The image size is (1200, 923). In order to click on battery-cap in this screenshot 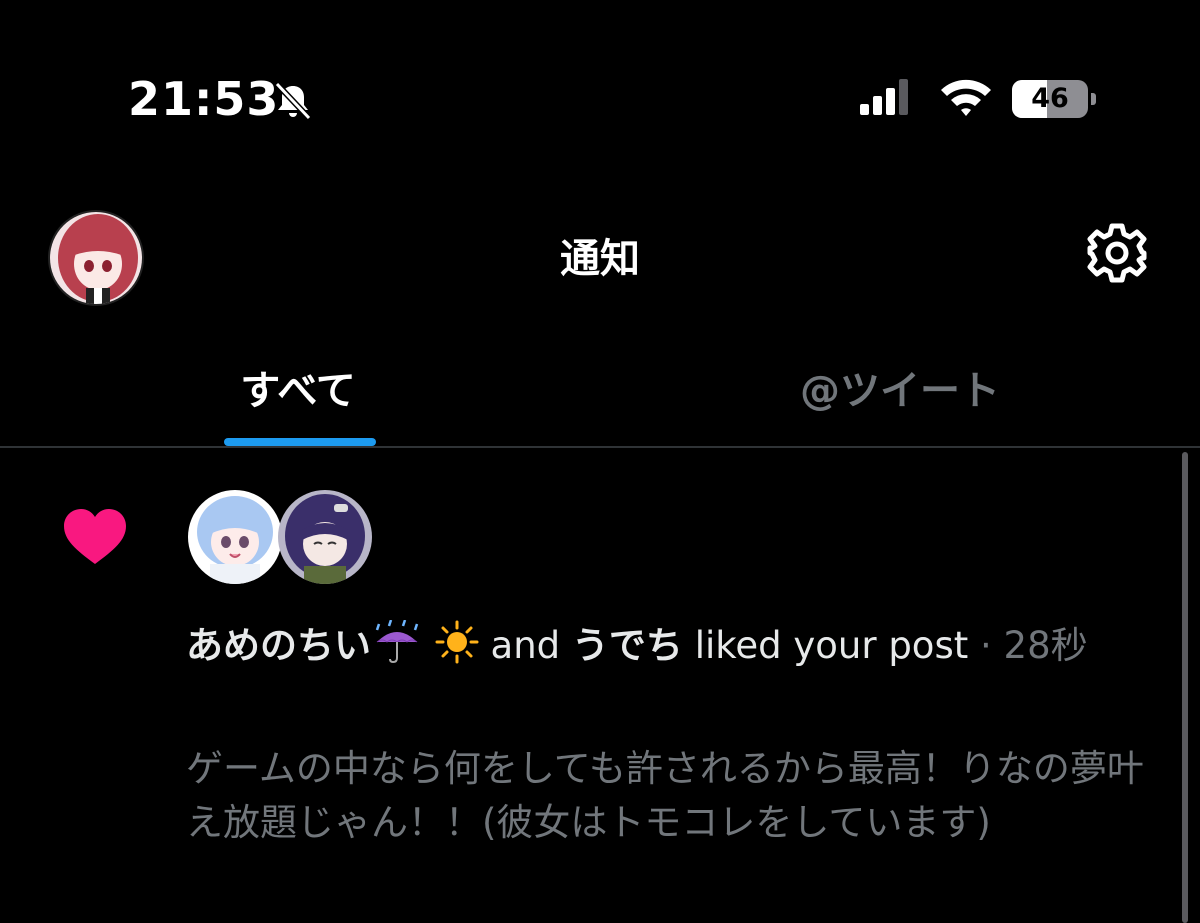, I will do `click(1093, 99)`.